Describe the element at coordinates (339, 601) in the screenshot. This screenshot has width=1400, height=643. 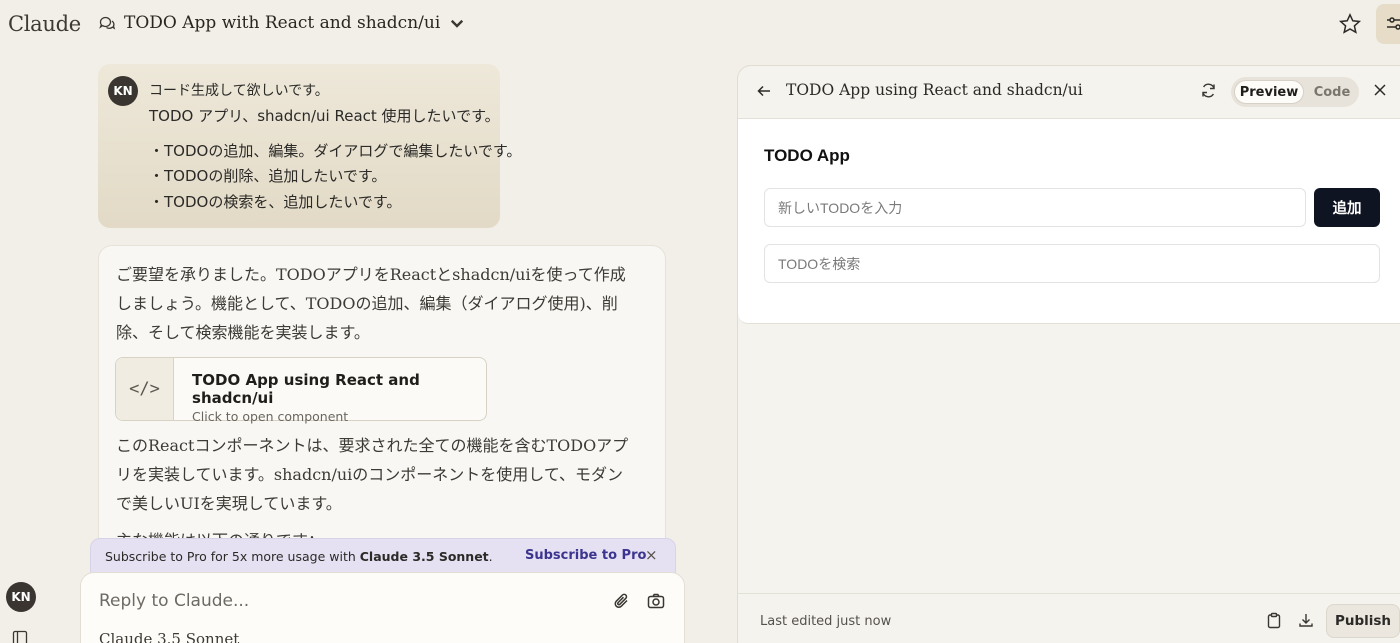
I see `reply-input` at that location.